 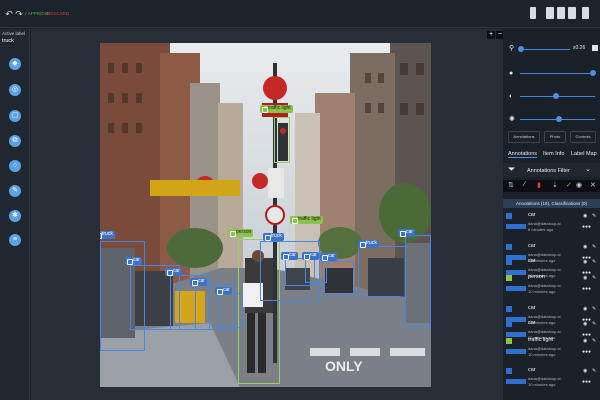 I want to click on contrast-slider-knob, so click(x=556, y=96).